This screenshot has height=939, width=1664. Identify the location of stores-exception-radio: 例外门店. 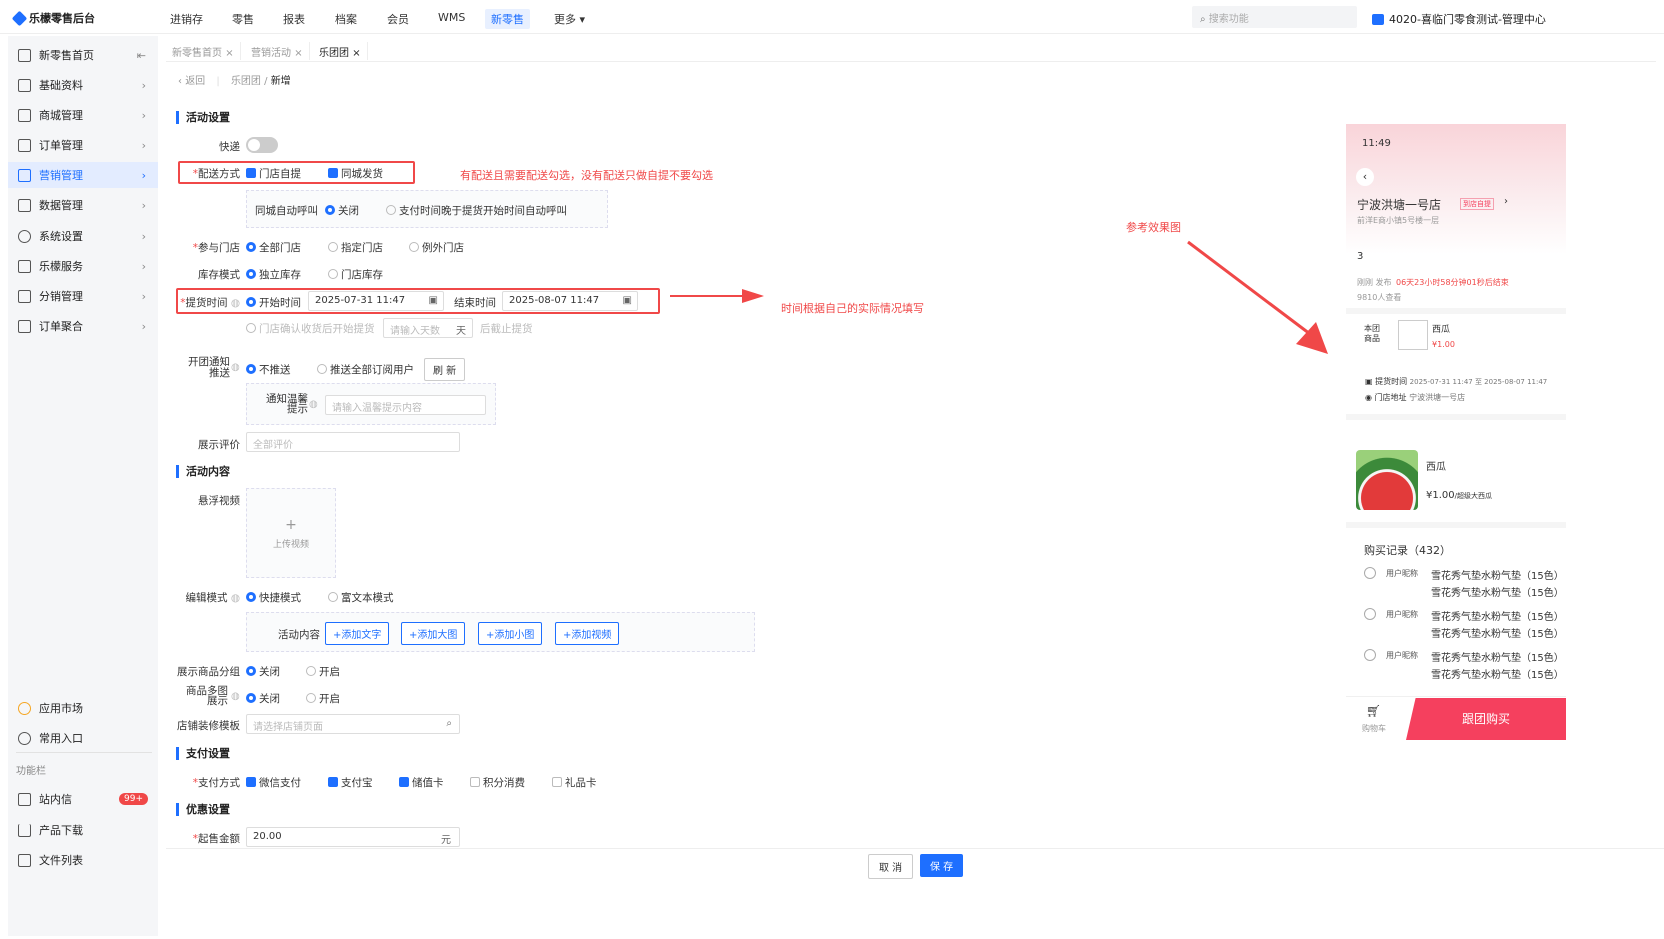
(436, 247).